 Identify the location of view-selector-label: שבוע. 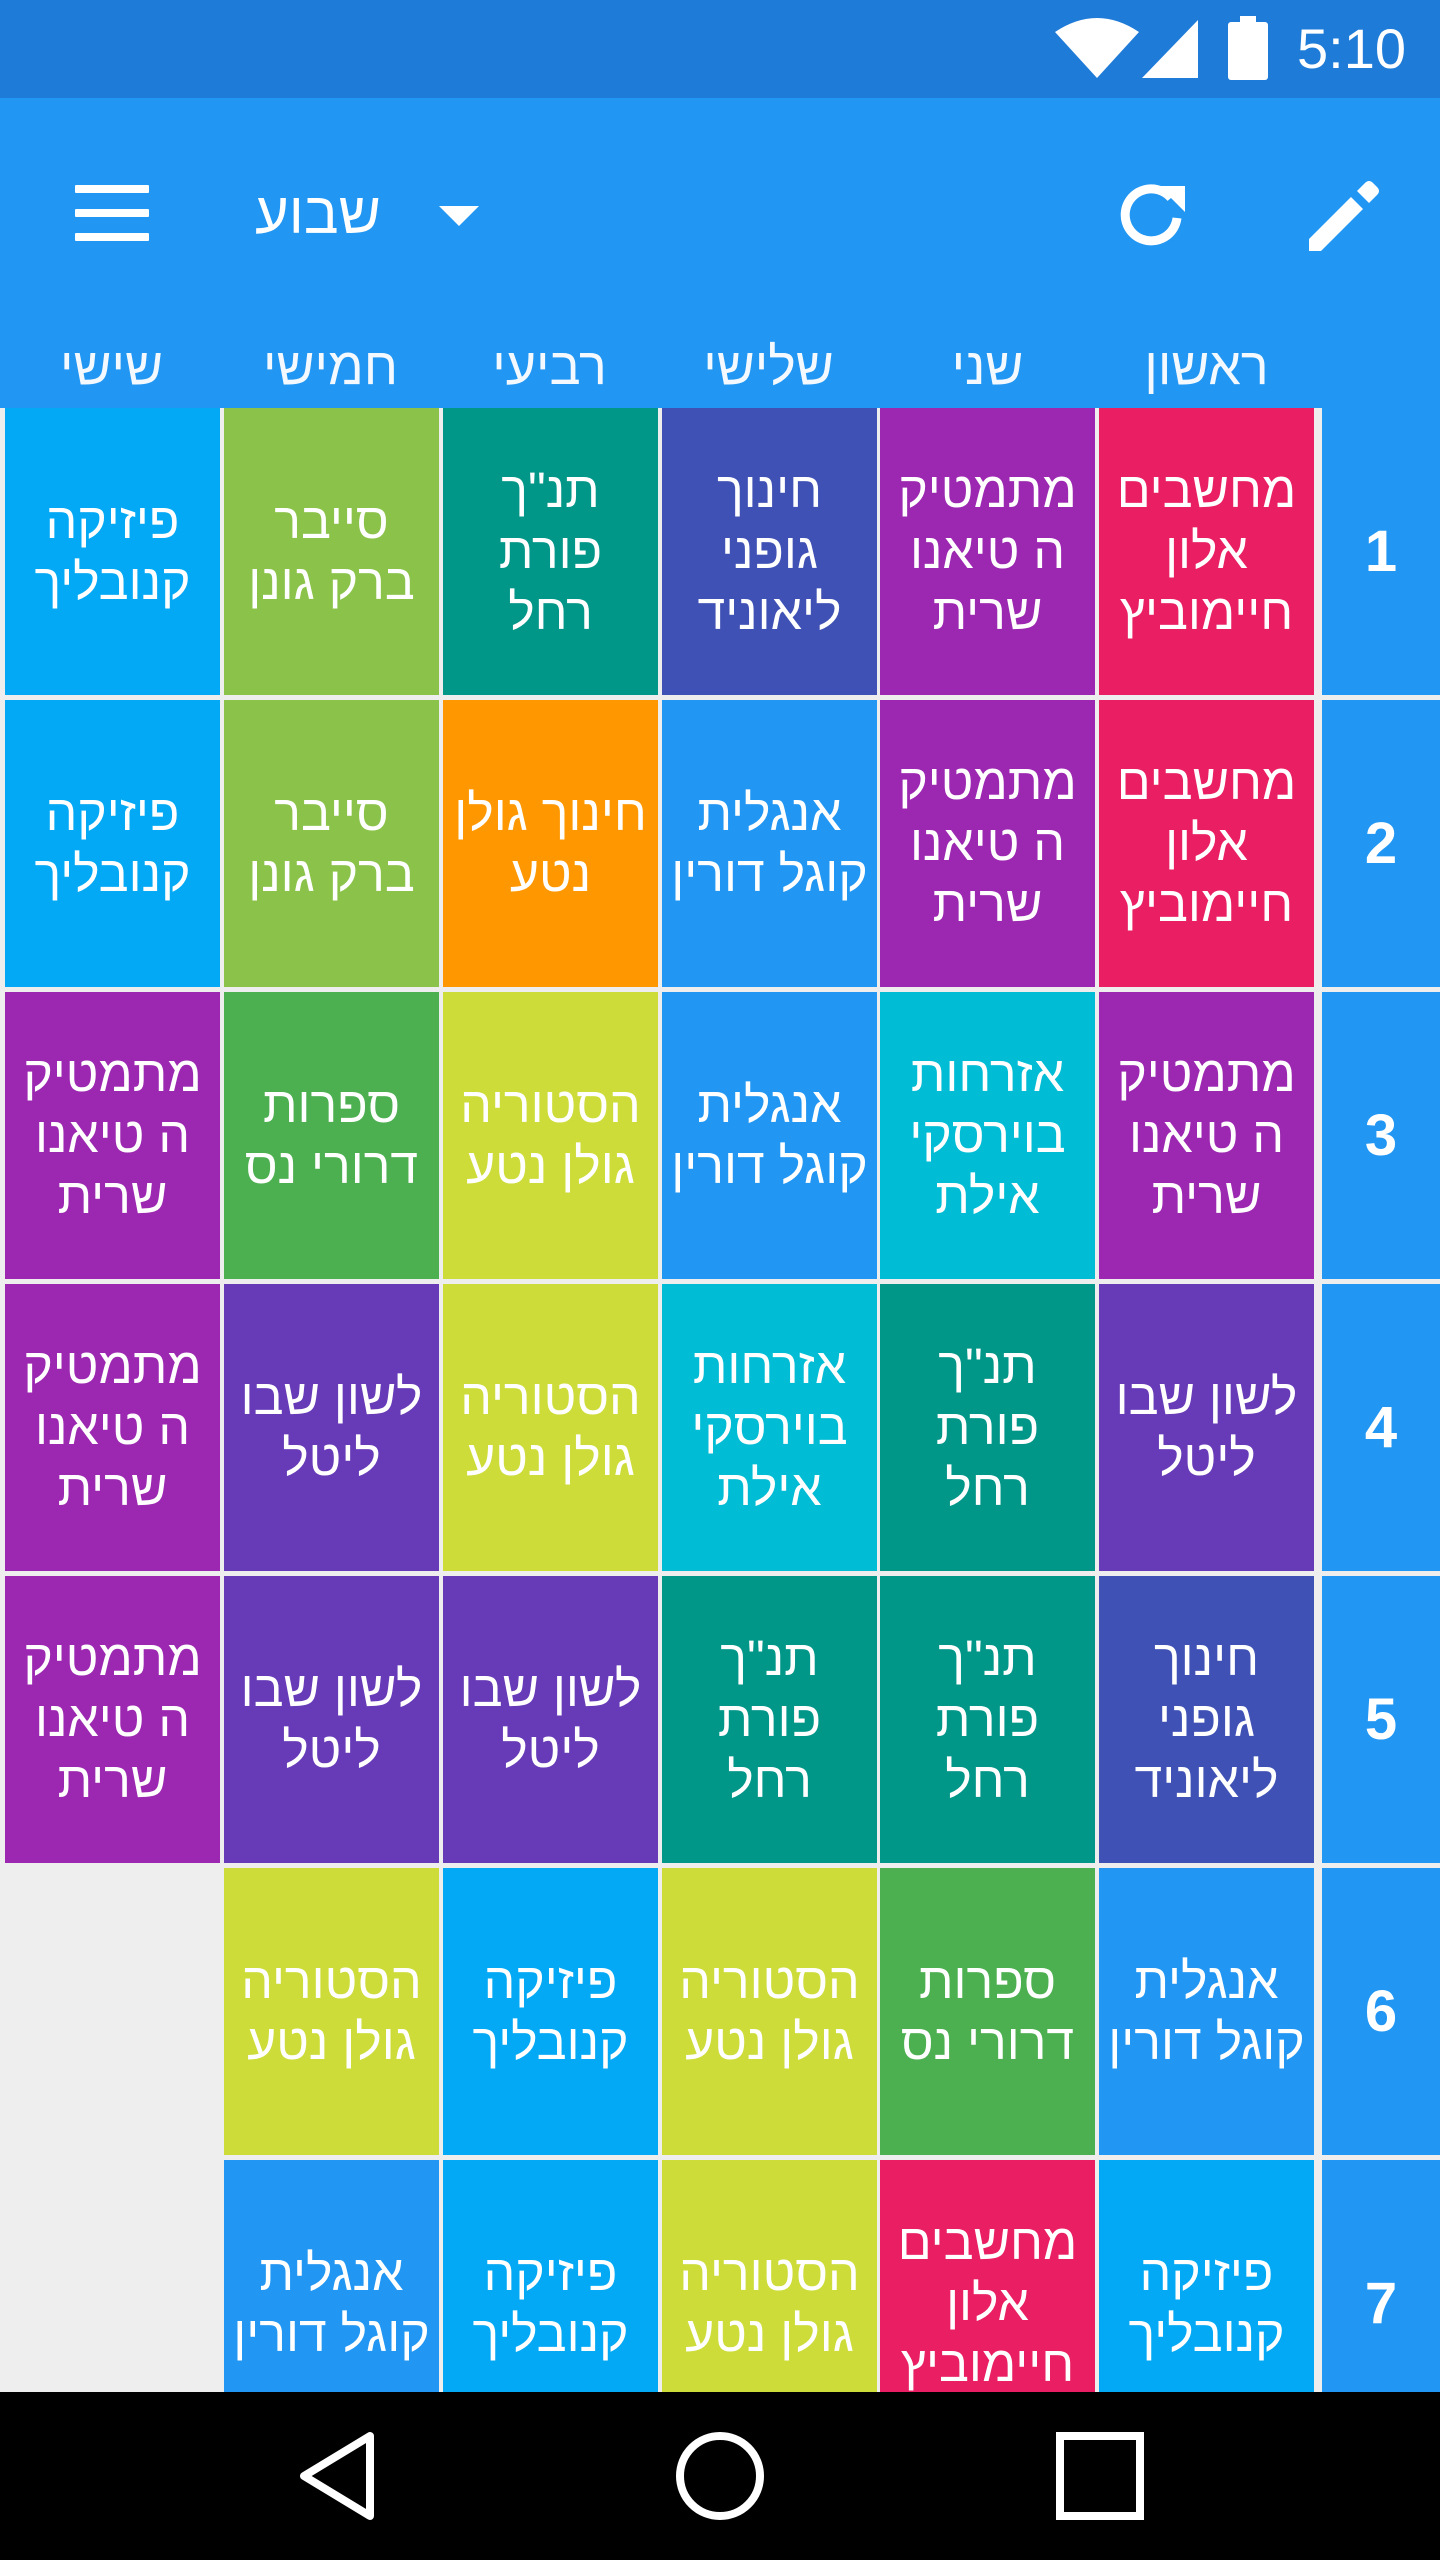
(318, 213).